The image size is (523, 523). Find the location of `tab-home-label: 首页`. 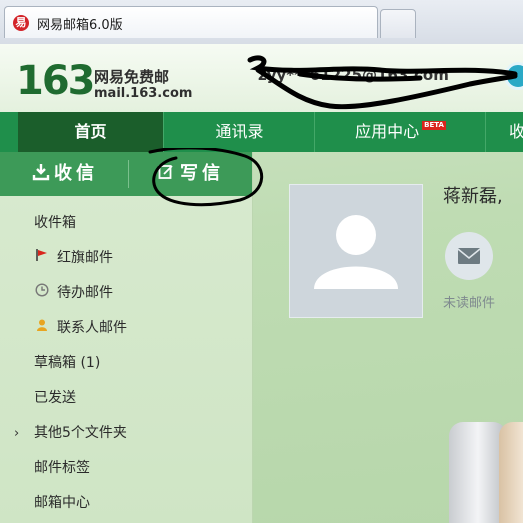

tab-home-label: 首页 is located at coordinates (90, 131).